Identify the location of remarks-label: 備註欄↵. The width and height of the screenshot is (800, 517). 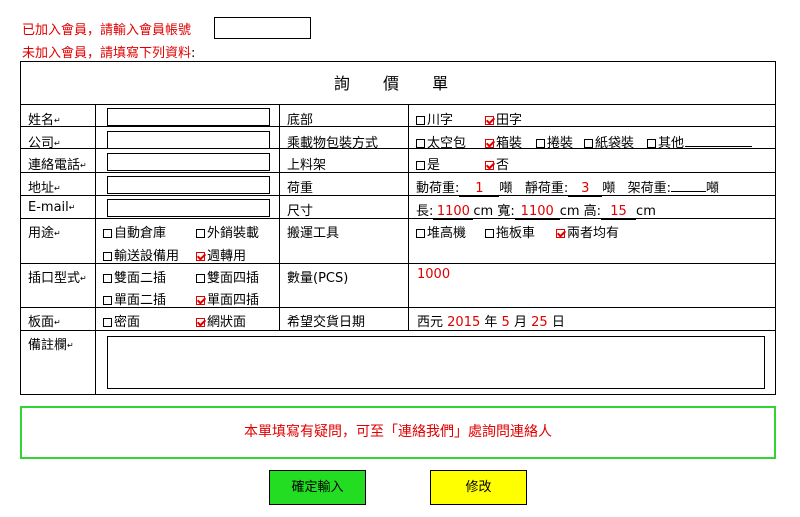
(51, 345).